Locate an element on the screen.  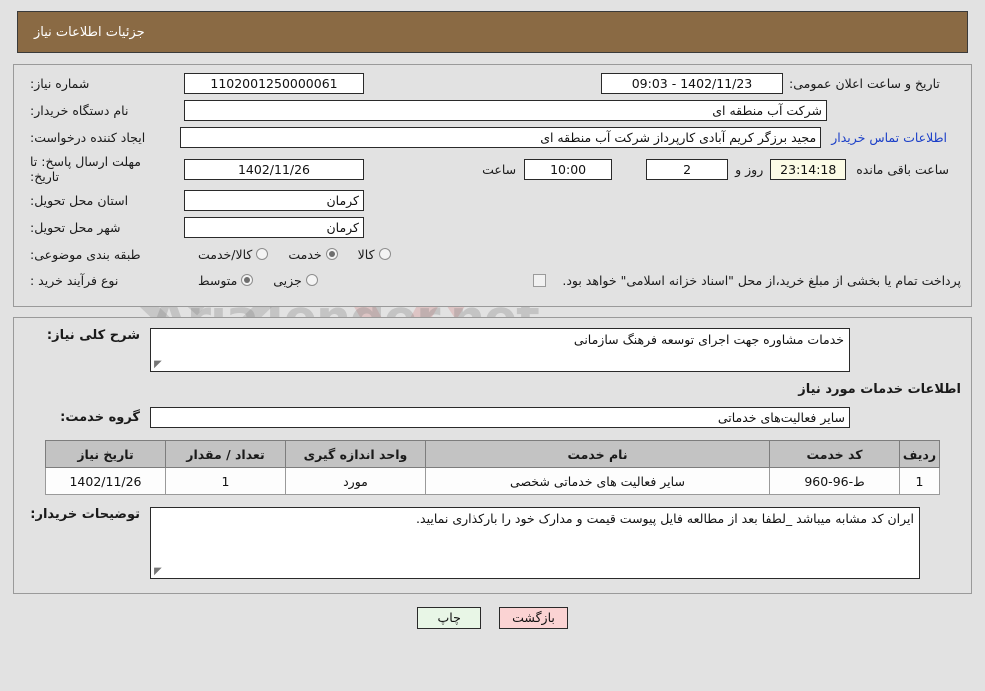
services-section-title: اطلاعات خدمات مورد نیاز is located at coordinates (879, 389).